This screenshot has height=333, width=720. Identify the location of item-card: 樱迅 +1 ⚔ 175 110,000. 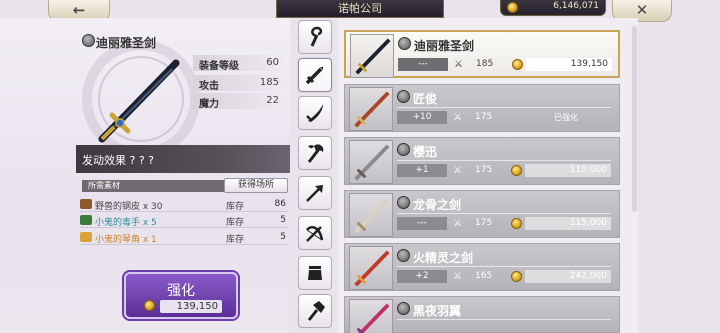
(482, 161).